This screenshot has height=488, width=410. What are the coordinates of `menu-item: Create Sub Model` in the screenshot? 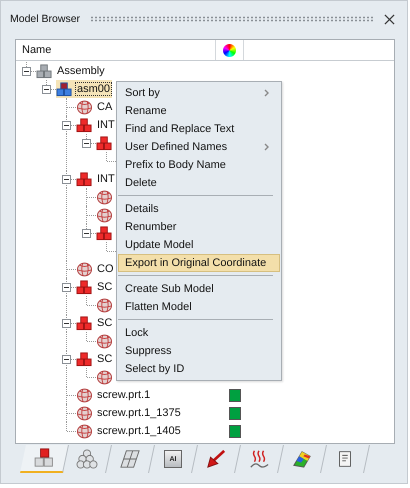 It's located at (199, 289).